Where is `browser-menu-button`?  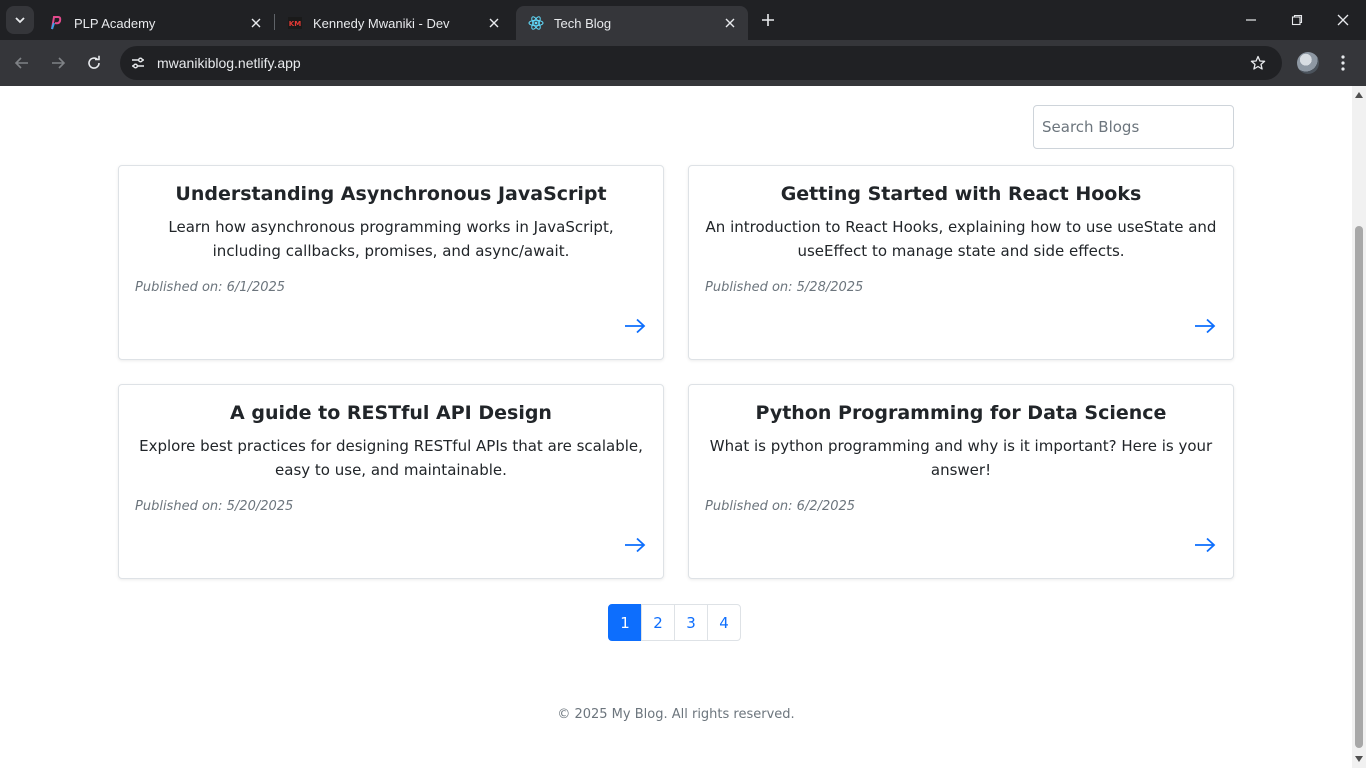 browser-menu-button is located at coordinates (1343, 63).